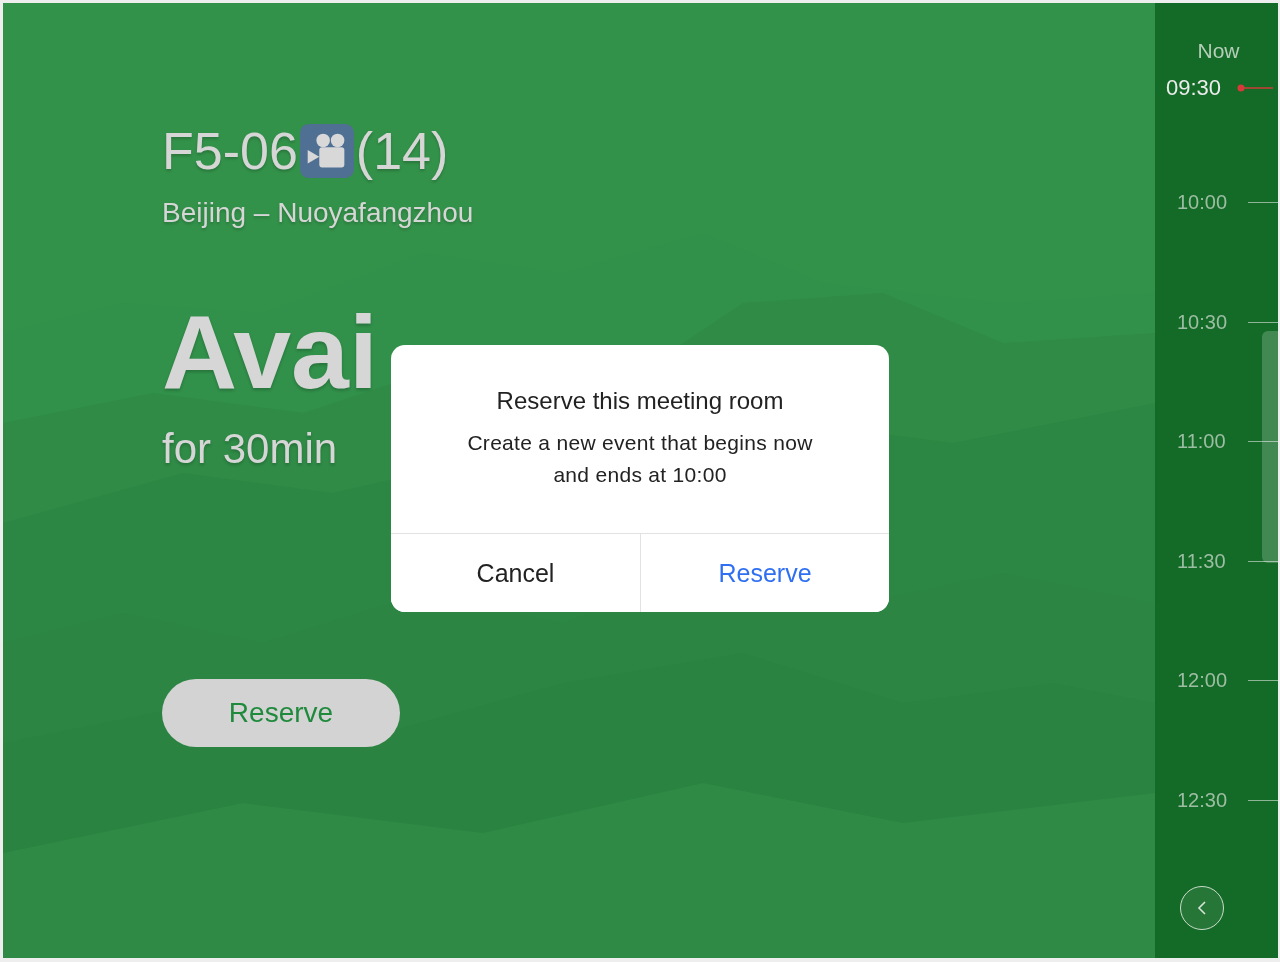  Describe the element at coordinates (764, 573) in the screenshot. I see `confirm-button: Reserve` at that location.